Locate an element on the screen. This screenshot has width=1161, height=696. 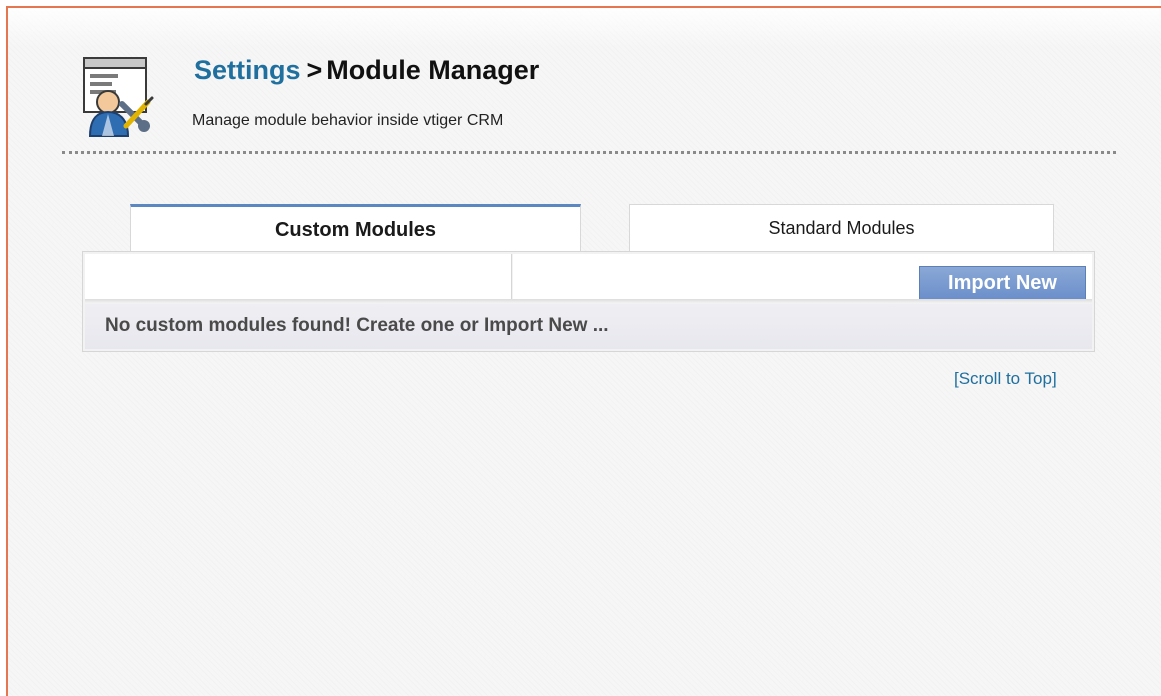
breadcrumb-settings-link: Settings is located at coordinates (247, 70).